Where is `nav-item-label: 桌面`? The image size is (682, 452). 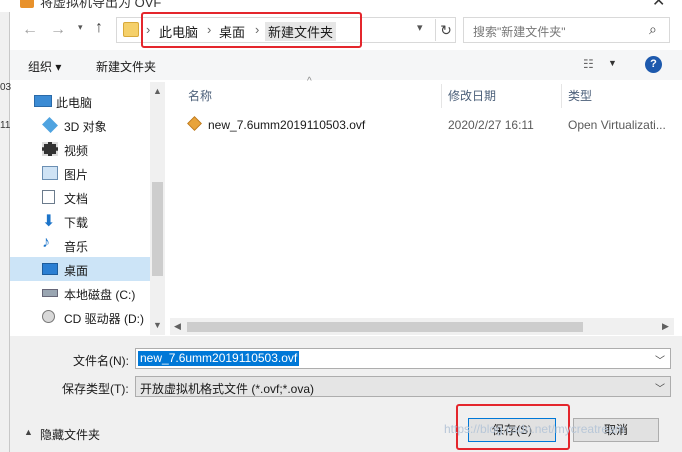
nav-item-label: 桌面 is located at coordinates (76, 271).